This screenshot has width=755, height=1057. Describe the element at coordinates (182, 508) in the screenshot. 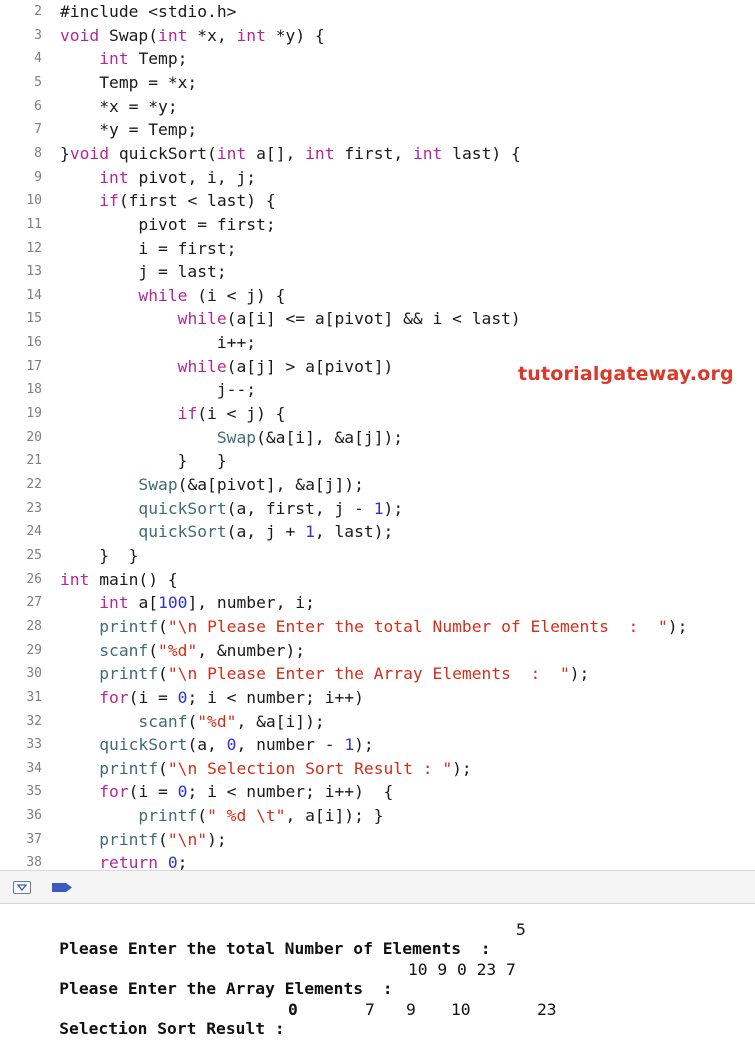

I see `code-token: quickSort` at that location.